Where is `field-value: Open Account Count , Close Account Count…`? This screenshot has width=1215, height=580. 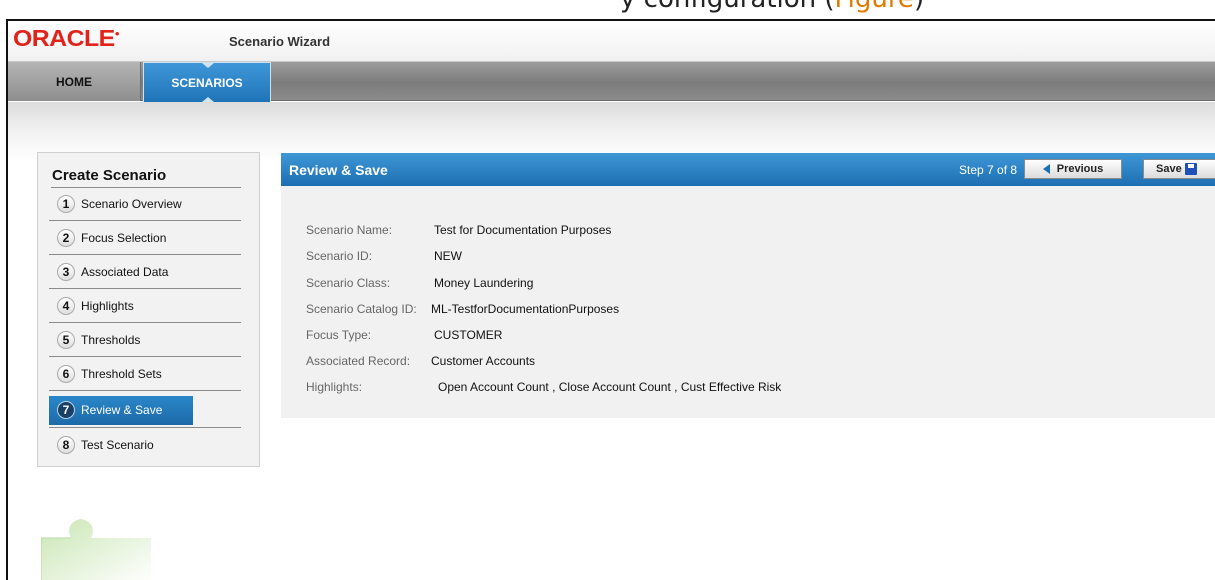 field-value: Open Account Count , Close Account Count… is located at coordinates (610, 387).